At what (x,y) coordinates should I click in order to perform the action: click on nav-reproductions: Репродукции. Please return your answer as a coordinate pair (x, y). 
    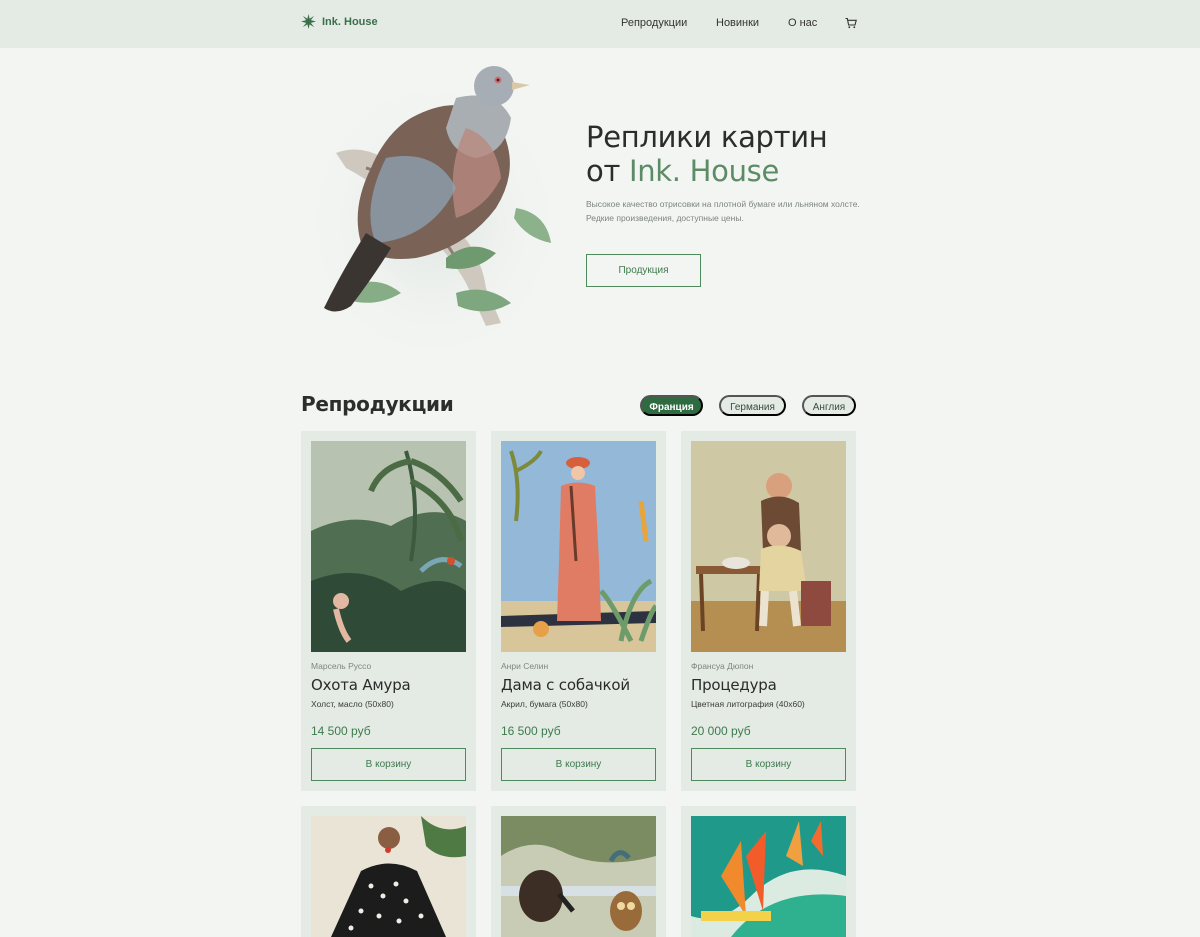
    Looking at the image, I should click on (654, 23).